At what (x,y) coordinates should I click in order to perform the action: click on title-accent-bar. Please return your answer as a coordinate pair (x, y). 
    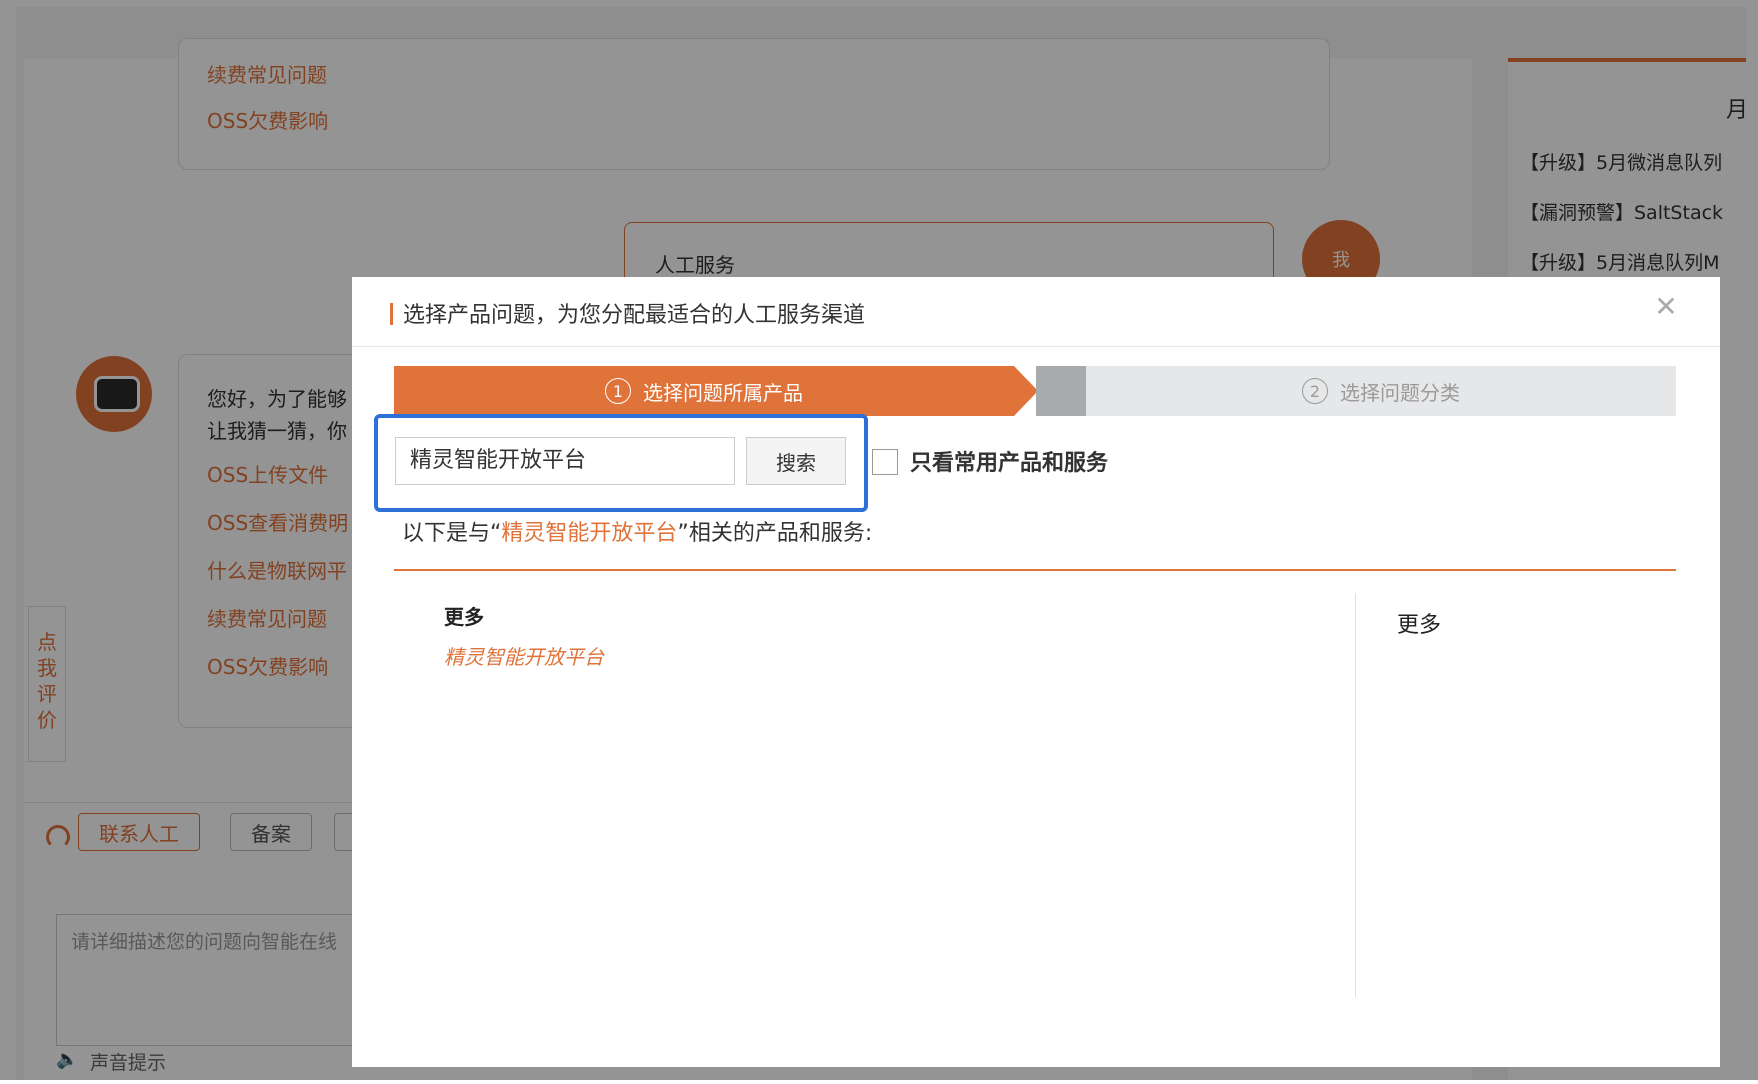
    Looking at the image, I should click on (391, 314).